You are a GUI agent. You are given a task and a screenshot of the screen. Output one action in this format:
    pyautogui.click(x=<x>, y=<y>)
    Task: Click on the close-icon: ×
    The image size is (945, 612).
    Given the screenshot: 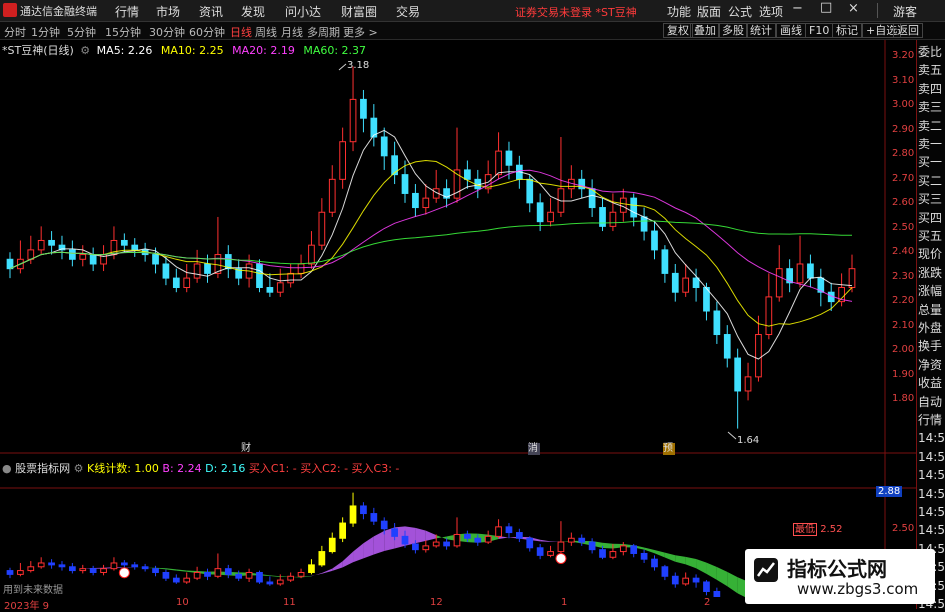 What is the action you would take?
    pyautogui.click(x=853, y=8)
    